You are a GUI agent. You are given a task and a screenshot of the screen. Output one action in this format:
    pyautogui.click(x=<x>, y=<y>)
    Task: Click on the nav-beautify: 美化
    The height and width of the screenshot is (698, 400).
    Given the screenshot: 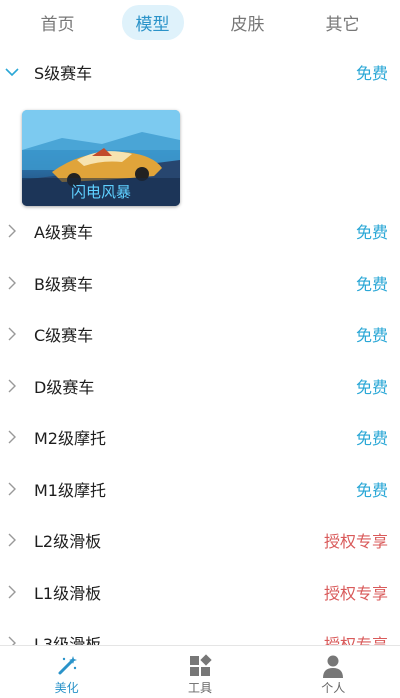 What is the action you would take?
    pyautogui.click(x=67, y=672)
    